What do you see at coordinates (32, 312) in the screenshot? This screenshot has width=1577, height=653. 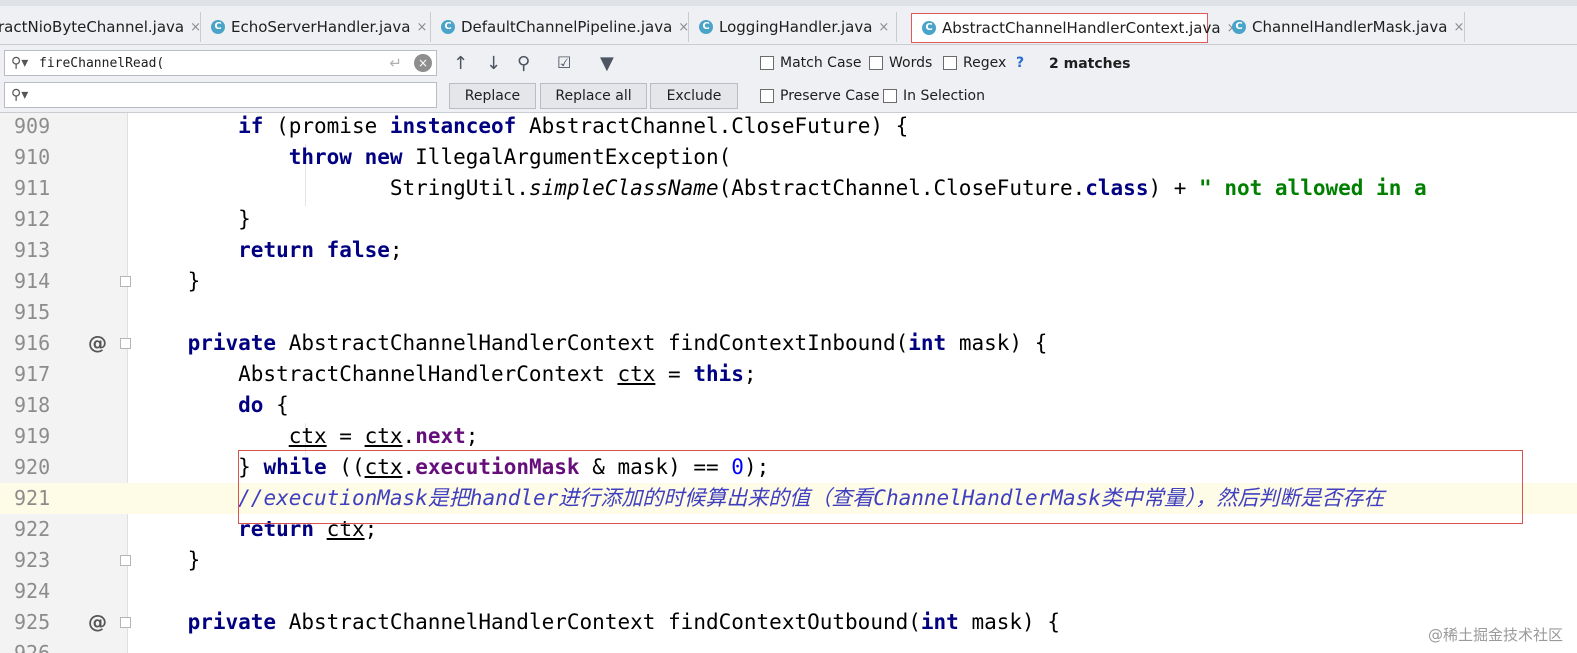 I see `line-number: 915` at bounding box center [32, 312].